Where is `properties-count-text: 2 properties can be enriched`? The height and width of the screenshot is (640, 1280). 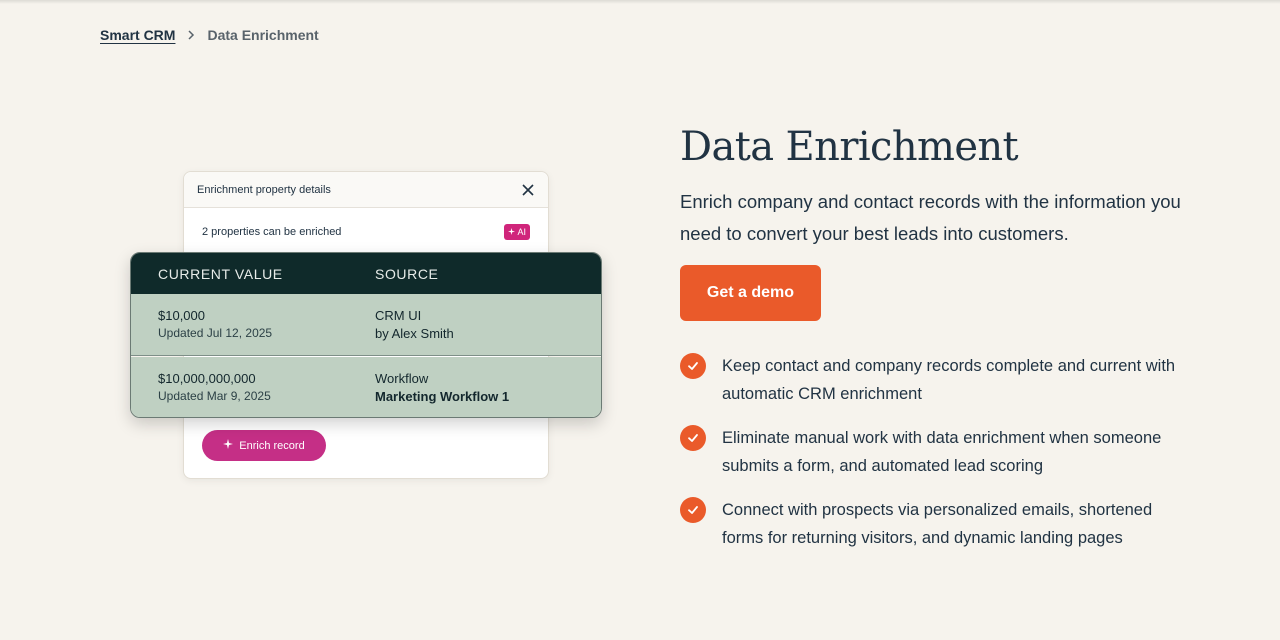 properties-count-text: 2 properties can be enriched is located at coordinates (272, 232).